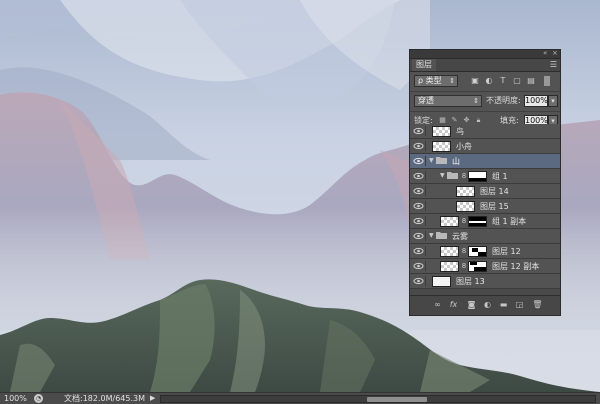 The height and width of the screenshot is (404, 600). What do you see at coordinates (437, 305) in the screenshot?
I see `link-layers-icon: ∞` at bounding box center [437, 305].